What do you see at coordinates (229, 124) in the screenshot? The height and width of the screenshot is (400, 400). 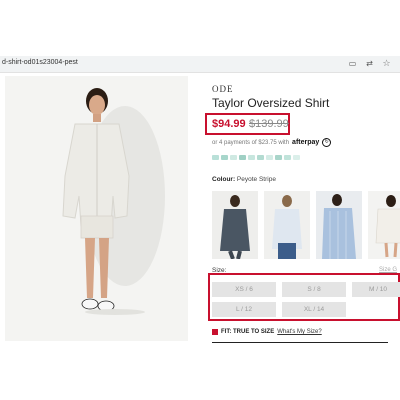 I see `sale-price: $94.99` at bounding box center [229, 124].